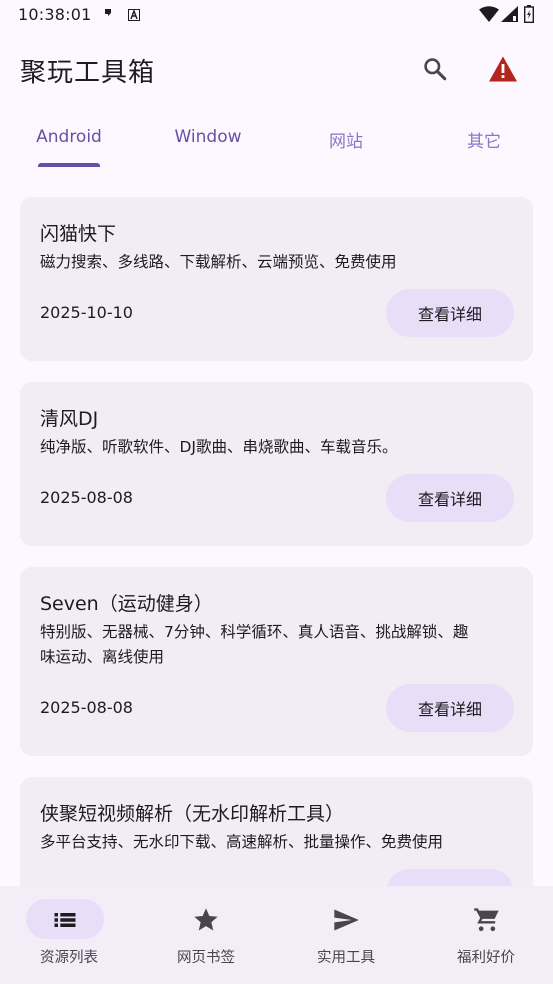 The height and width of the screenshot is (984, 553). I want to click on nav-item-resource-list: 资源列表, so click(69, 935).